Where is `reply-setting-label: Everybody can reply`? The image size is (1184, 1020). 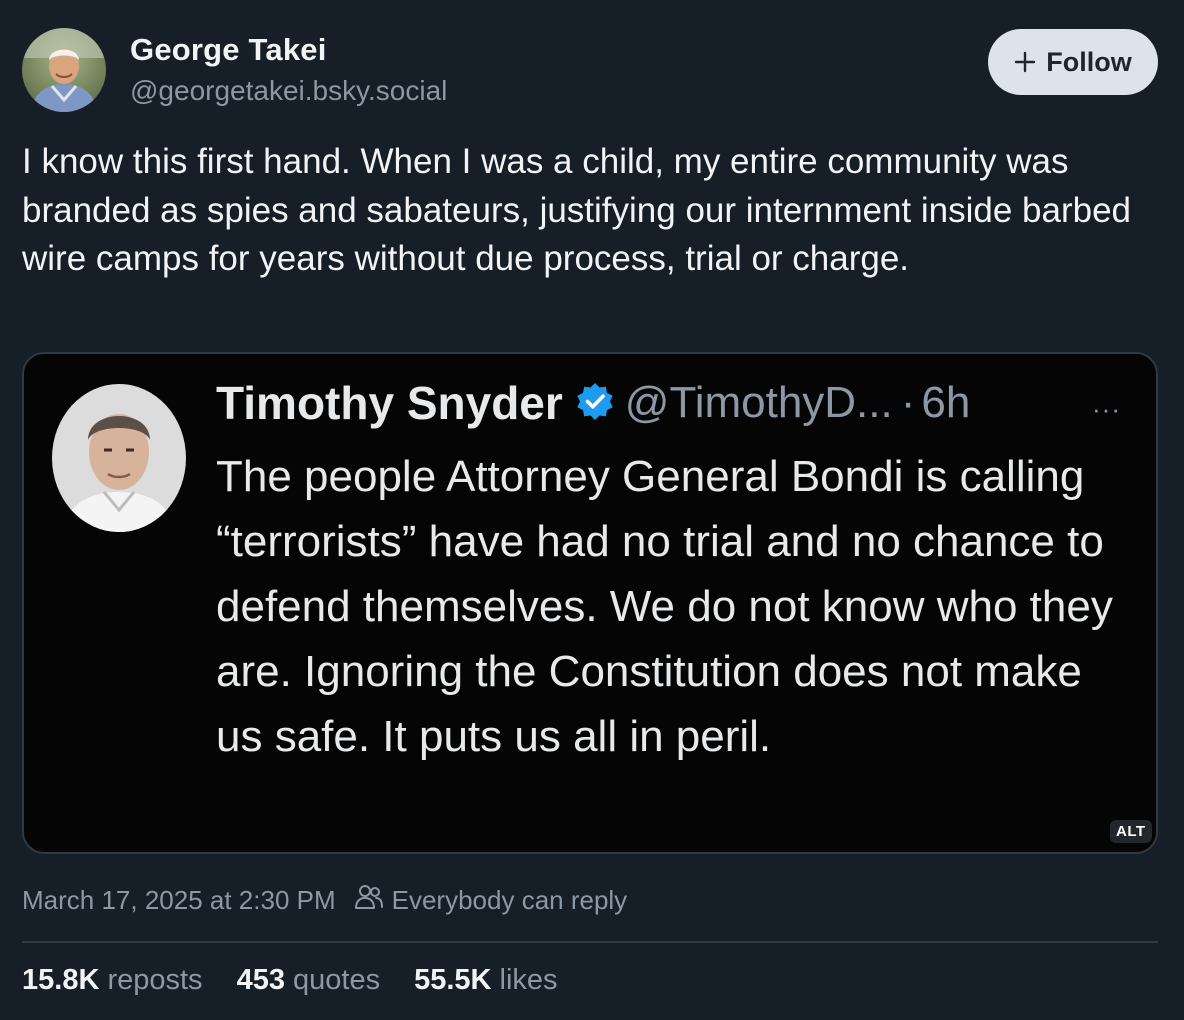 reply-setting-label: Everybody can reply is located at coordinates (509, 900).